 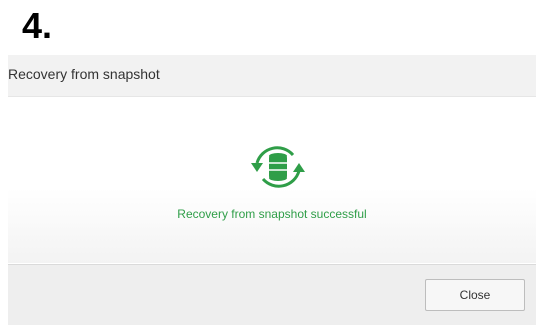 What do you see at coordinates (278, 167) in the screenshot?
I see `database-sync-icon` at bounding box center [278, 167].